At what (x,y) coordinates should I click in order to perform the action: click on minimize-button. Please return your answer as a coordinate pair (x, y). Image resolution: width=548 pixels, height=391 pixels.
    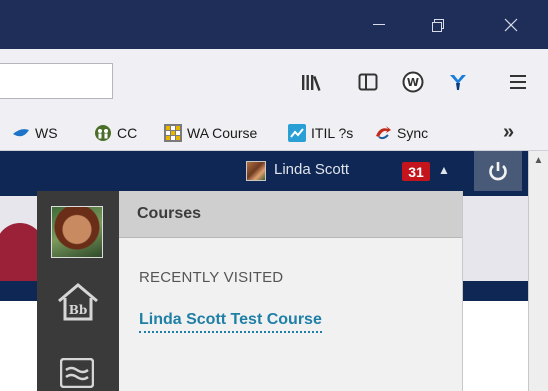
    Looking at the image, I should click on (379, 24).